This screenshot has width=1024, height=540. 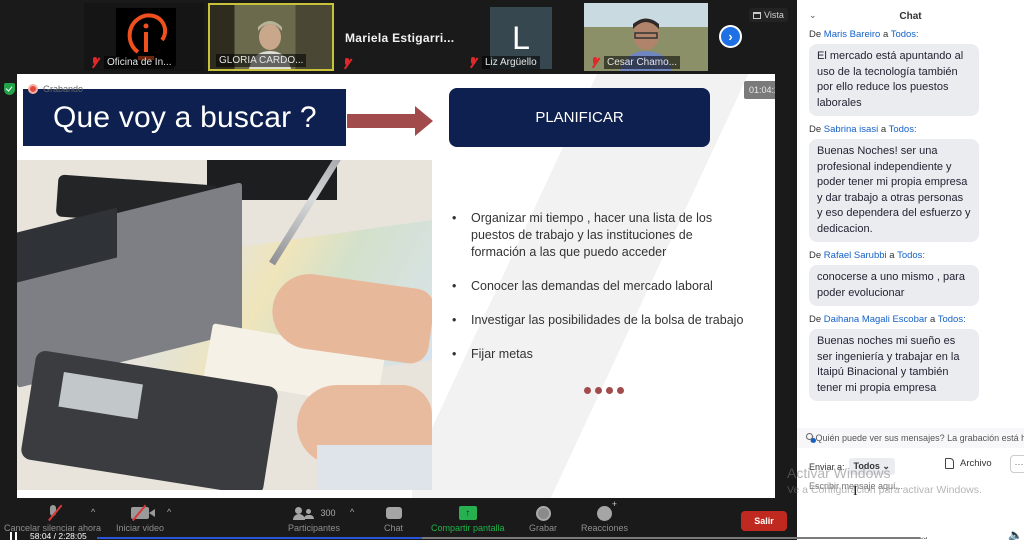 I want to click on unmute-button: Cancelar silenciar ahora, so click(x=52, y=518).